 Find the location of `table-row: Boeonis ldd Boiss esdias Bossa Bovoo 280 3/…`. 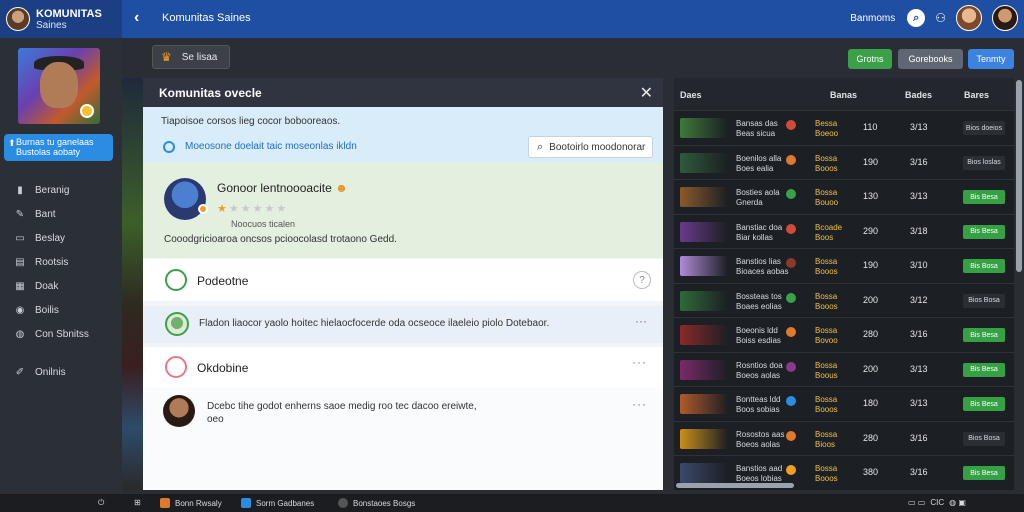

table-row: Boeonis ldd Boiss esdias Bossa Bovoo 280 3/… is located at coordinates (844, 334).